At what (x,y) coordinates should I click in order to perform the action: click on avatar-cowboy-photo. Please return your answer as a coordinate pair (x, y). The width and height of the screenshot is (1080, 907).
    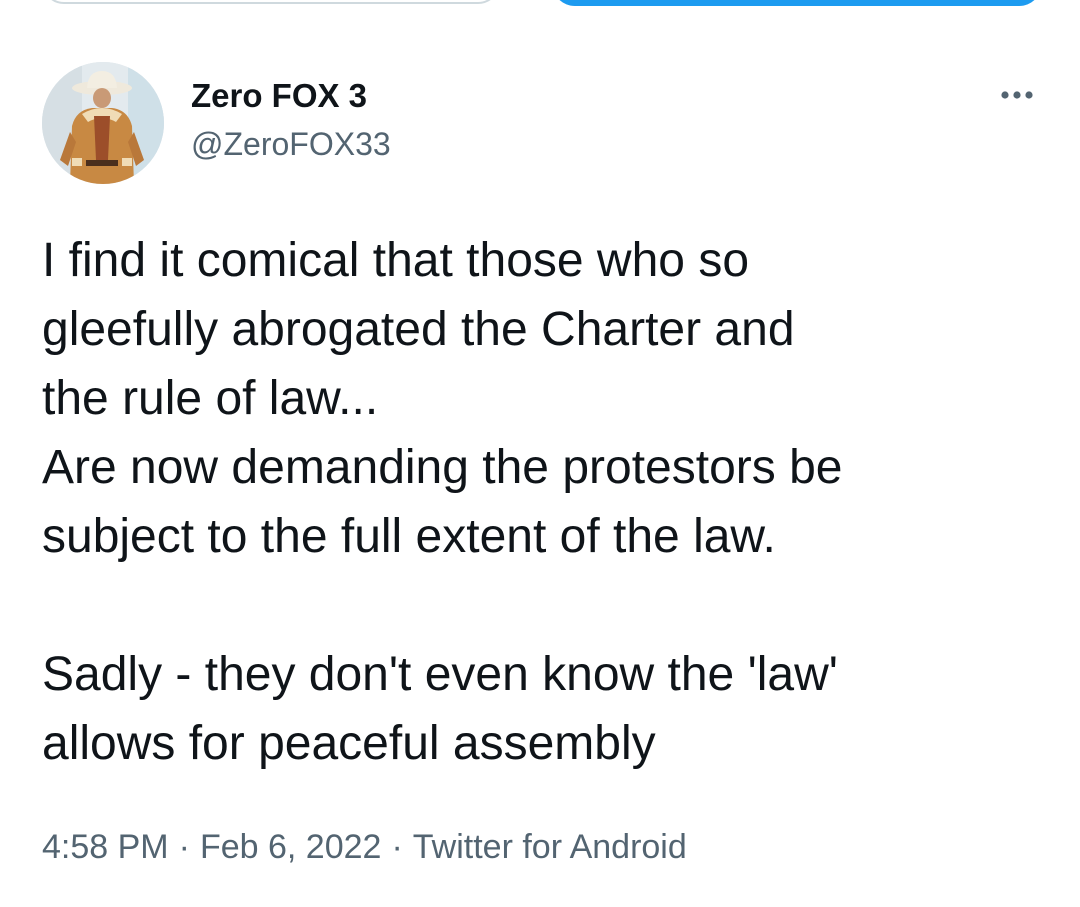
    Looking at the image, I should click on (103, 123).